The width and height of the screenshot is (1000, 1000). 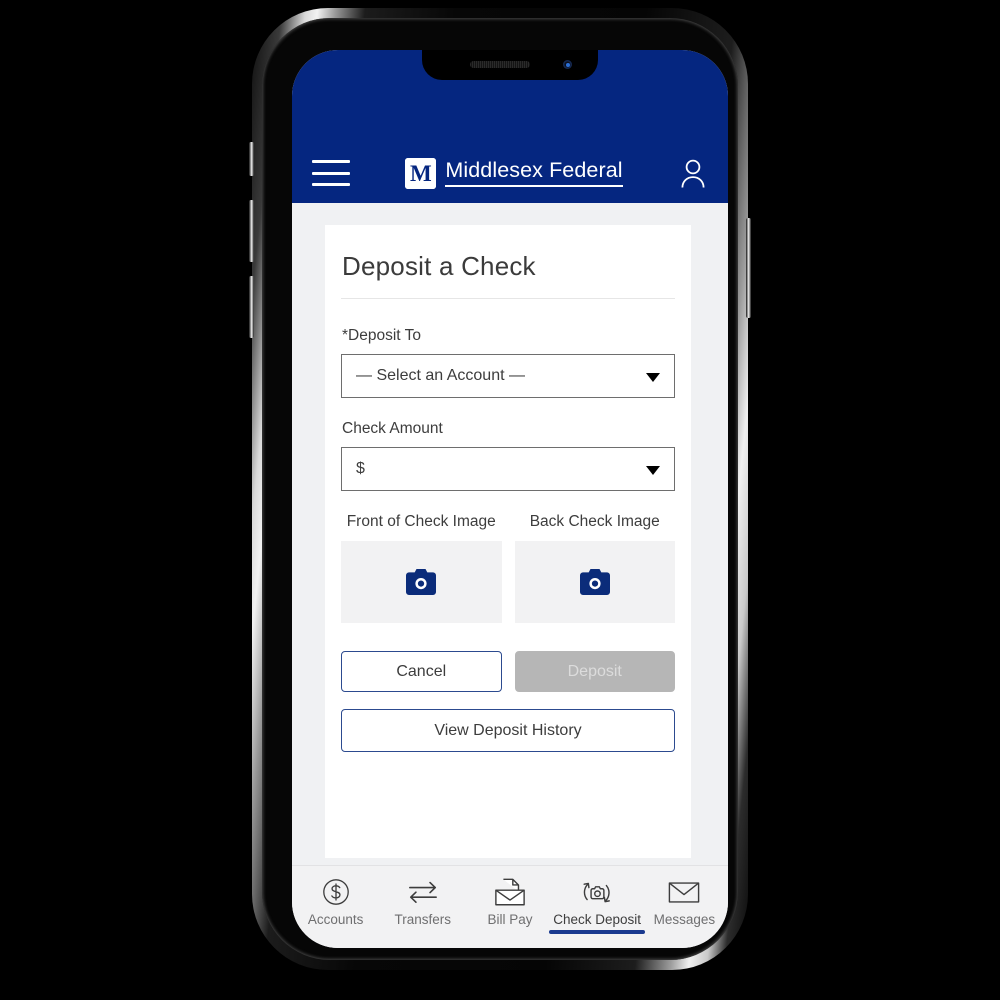 I want to click on deposit-button: Deposit, so click(x=594, y=671).